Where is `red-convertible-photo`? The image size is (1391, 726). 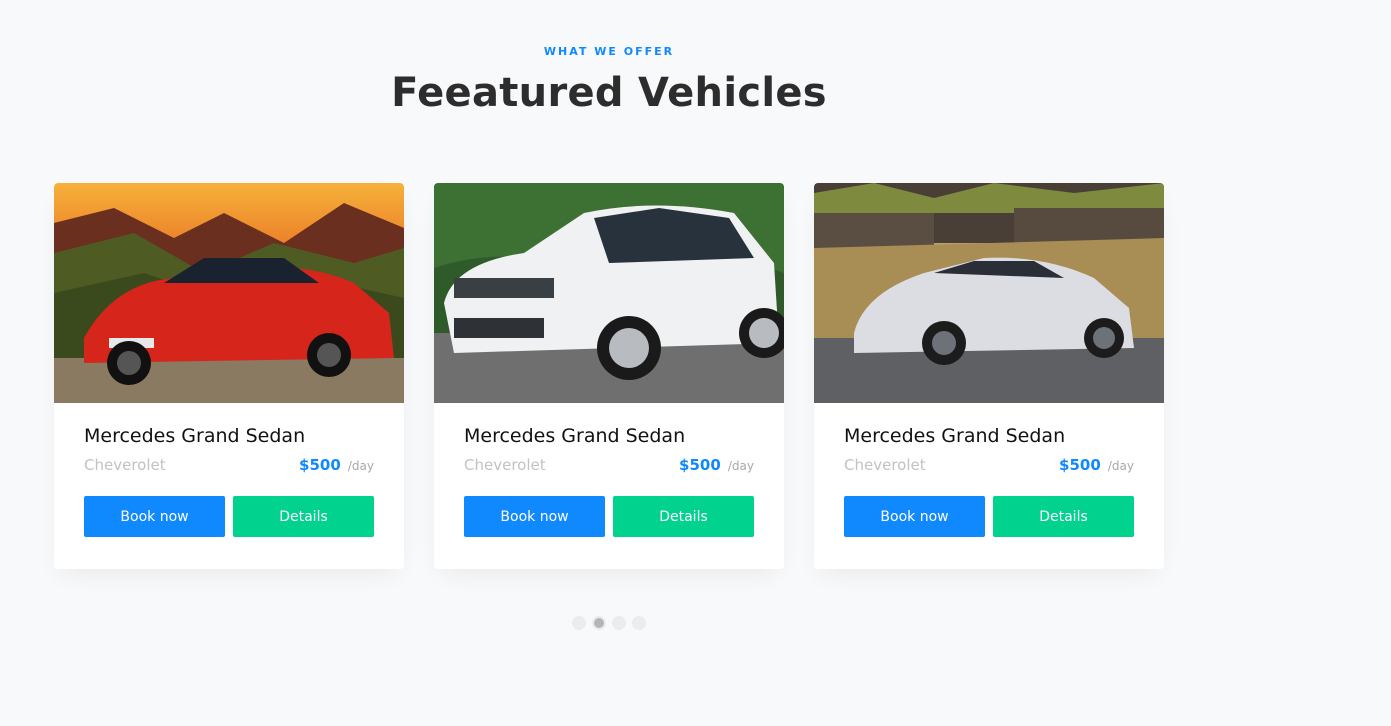
red-convertible-photo is located at coordinates (229, 293).